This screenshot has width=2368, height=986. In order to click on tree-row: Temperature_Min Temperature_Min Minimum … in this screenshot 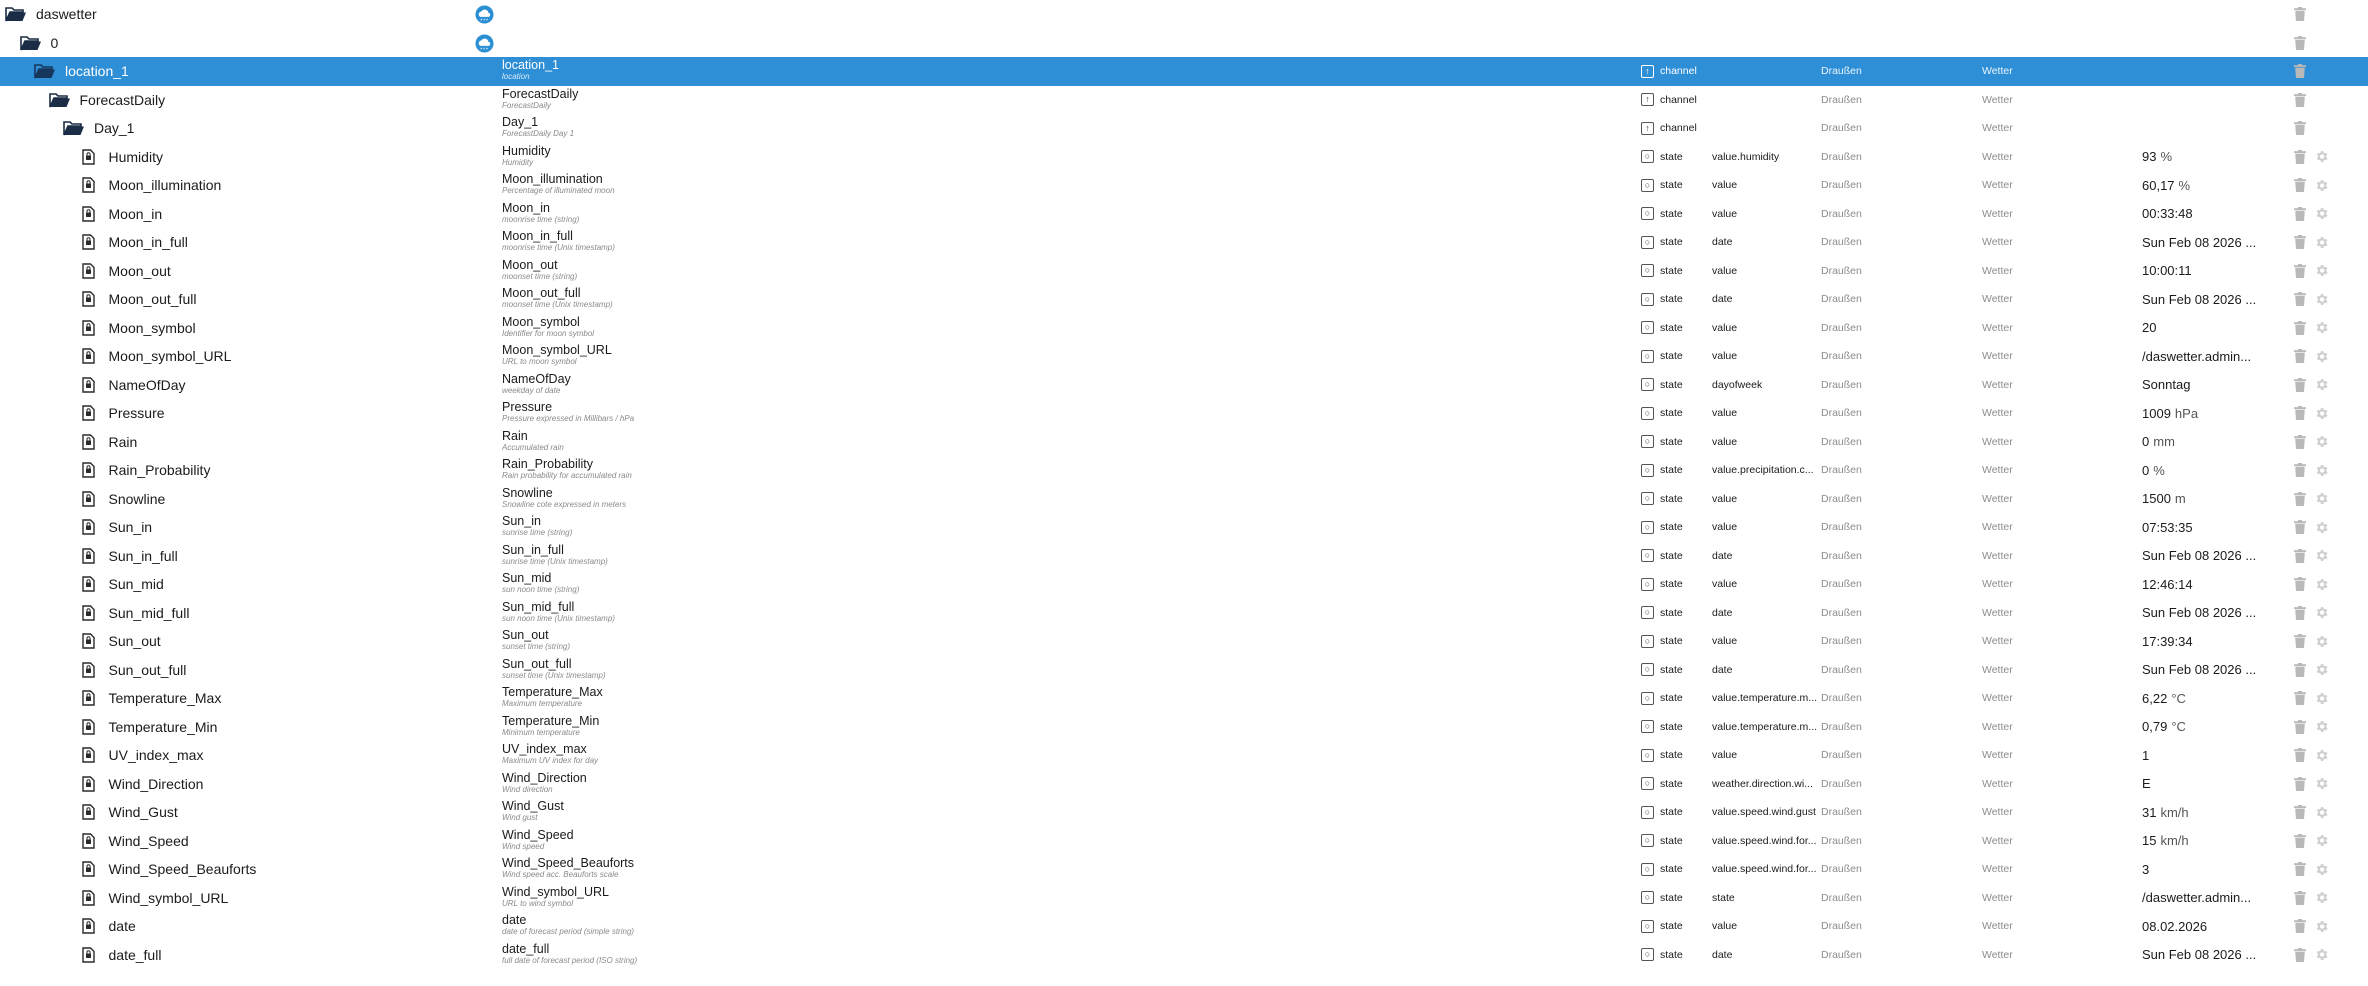, I will do `click(1184, 727)`.